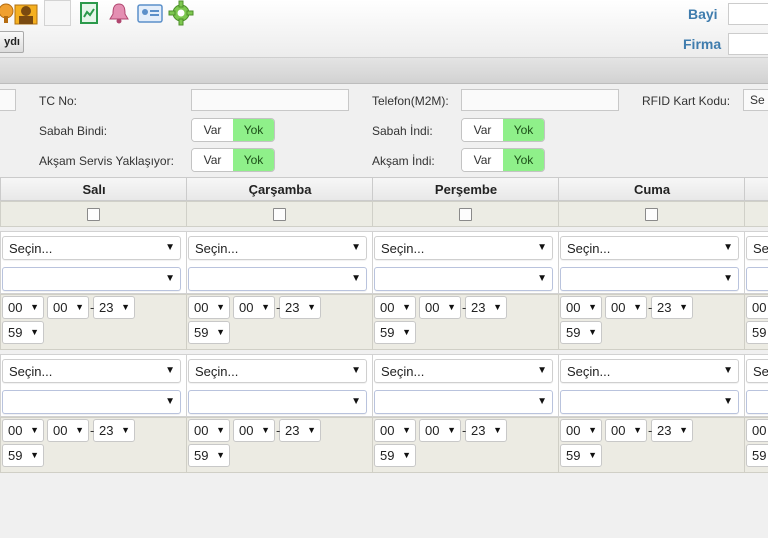  I want to click on day-header: Salı, so click(94, 189).